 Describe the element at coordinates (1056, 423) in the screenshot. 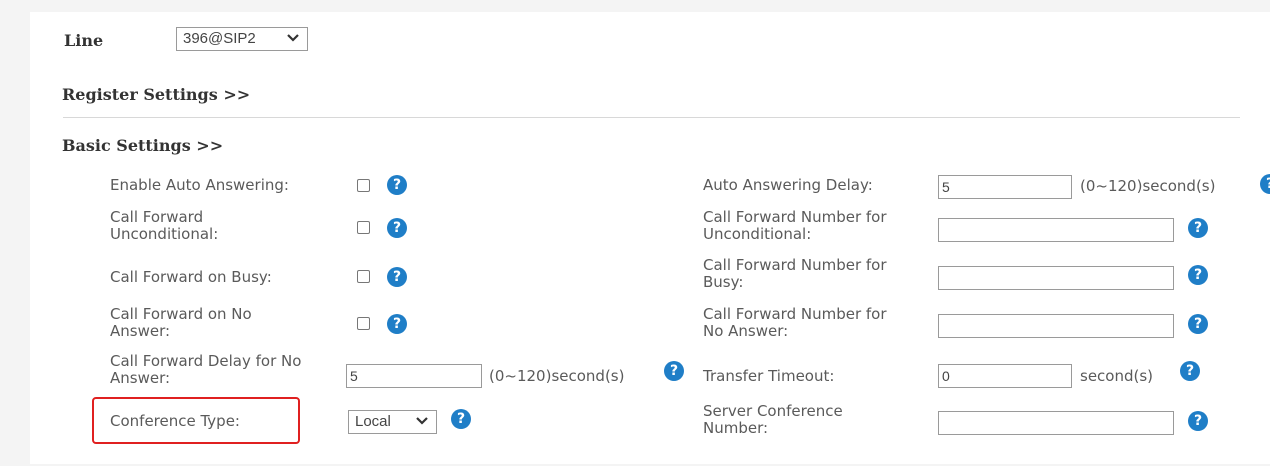

I see `server-conference-number-input` at that location.